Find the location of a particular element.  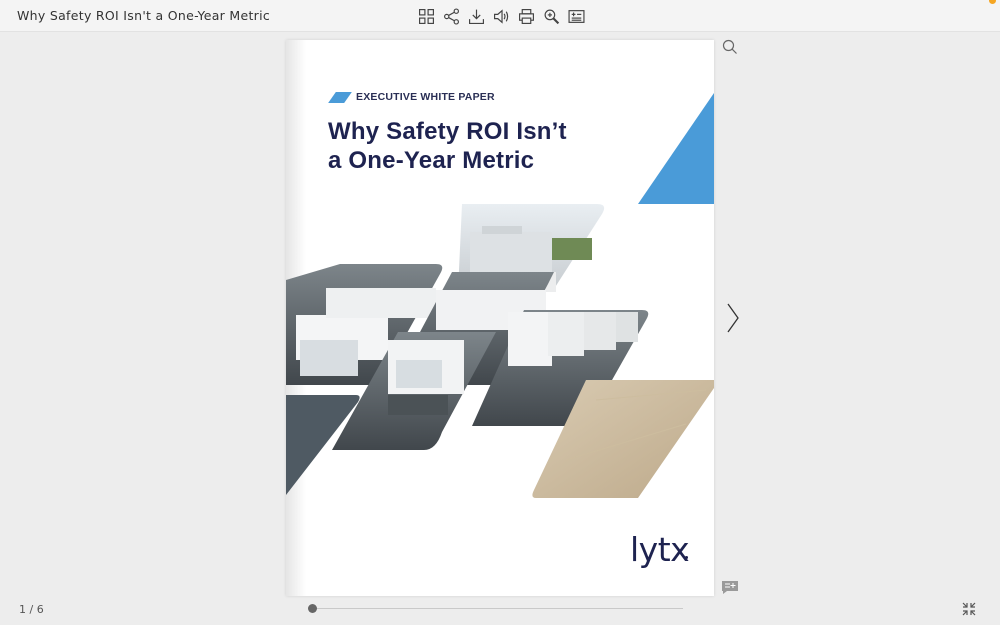

accent-triangle is located at coordinates (676, 148).